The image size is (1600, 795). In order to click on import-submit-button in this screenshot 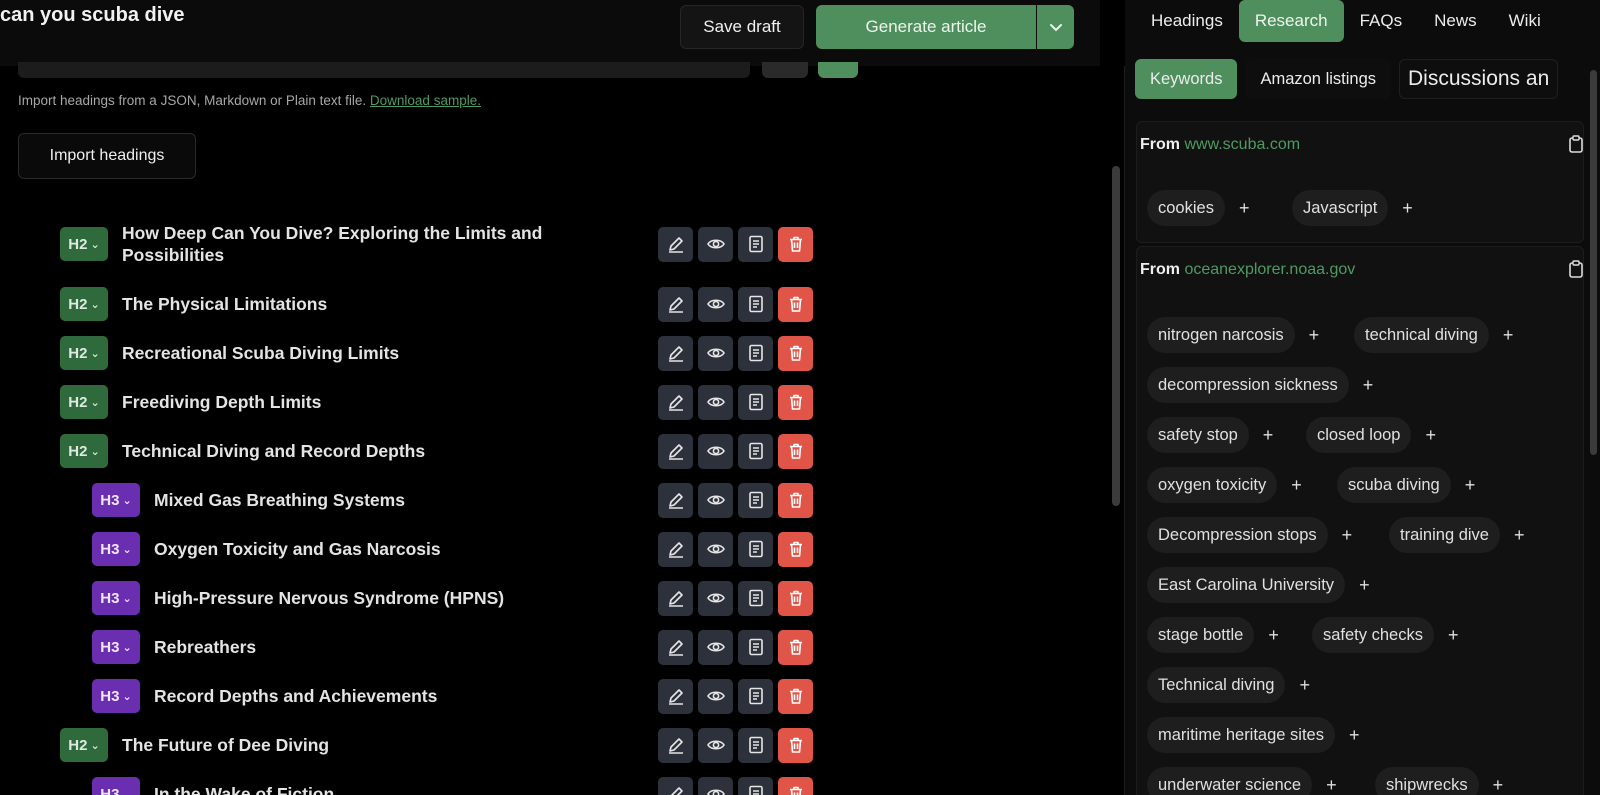, I will do `click(838, 70)`.